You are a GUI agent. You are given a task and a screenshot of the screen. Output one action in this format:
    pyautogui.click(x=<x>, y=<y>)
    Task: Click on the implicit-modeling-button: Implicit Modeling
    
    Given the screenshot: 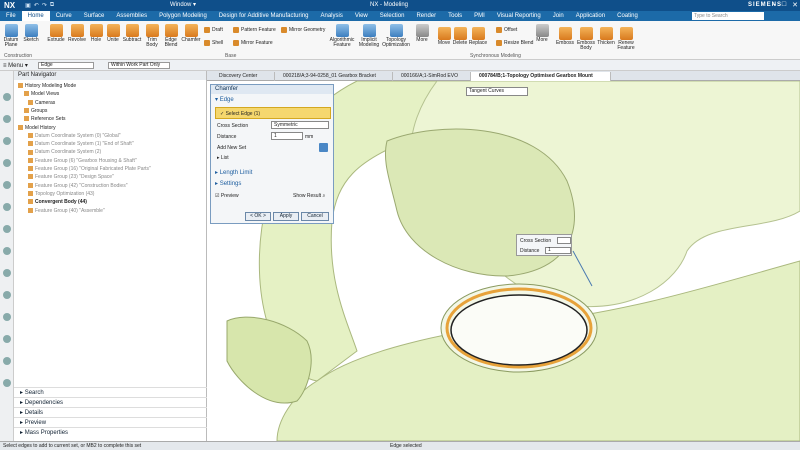 What is the action you would take?
    pyautogui.click(x=369, y=36)
    